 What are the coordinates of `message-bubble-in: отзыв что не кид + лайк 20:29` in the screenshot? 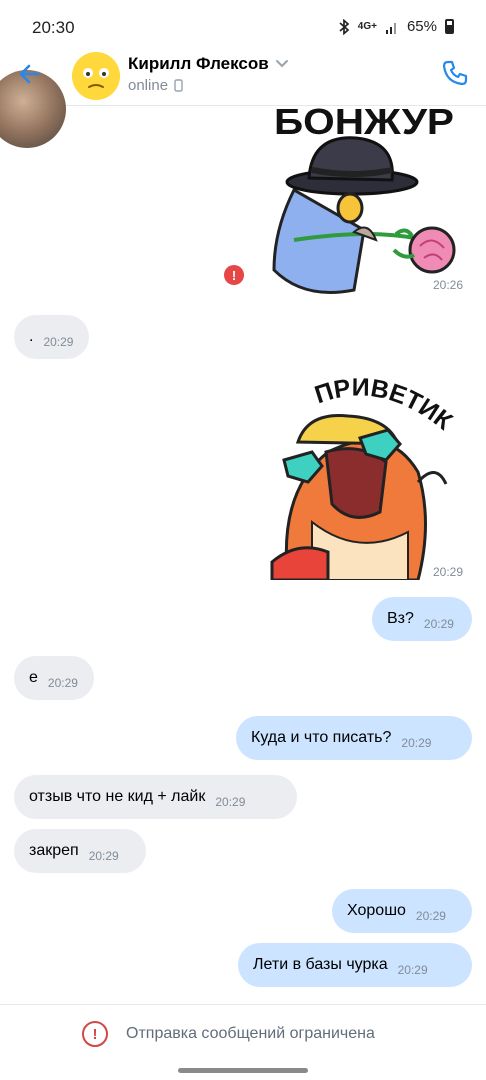 It's located at (155, 797).